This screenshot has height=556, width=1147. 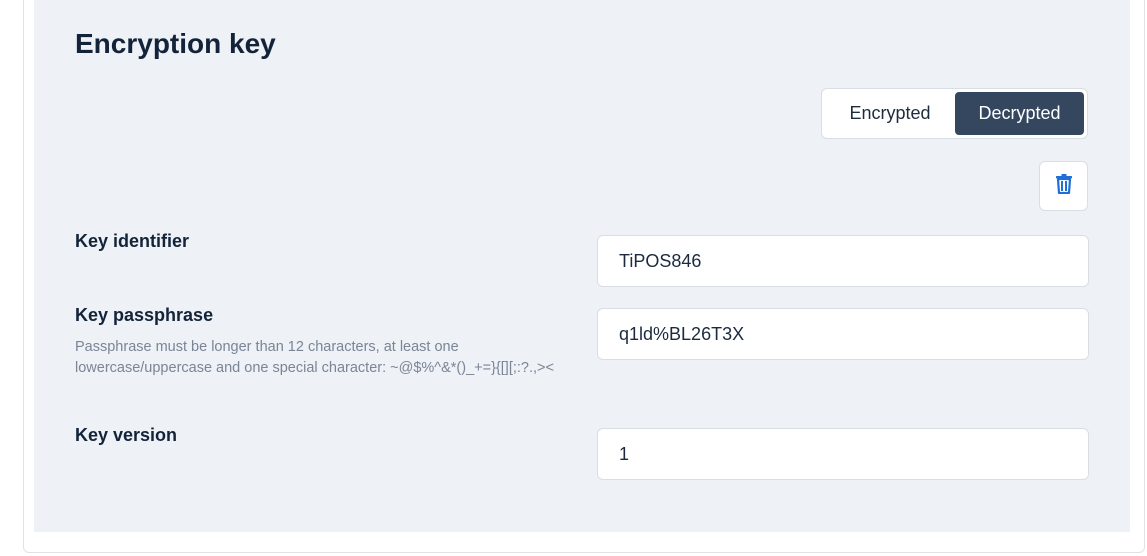 What do you see at coordinates (890, 113) in the screenshot?
I see `toggle-encrypted-option: Encrypted` at bounding box center [890, 113].